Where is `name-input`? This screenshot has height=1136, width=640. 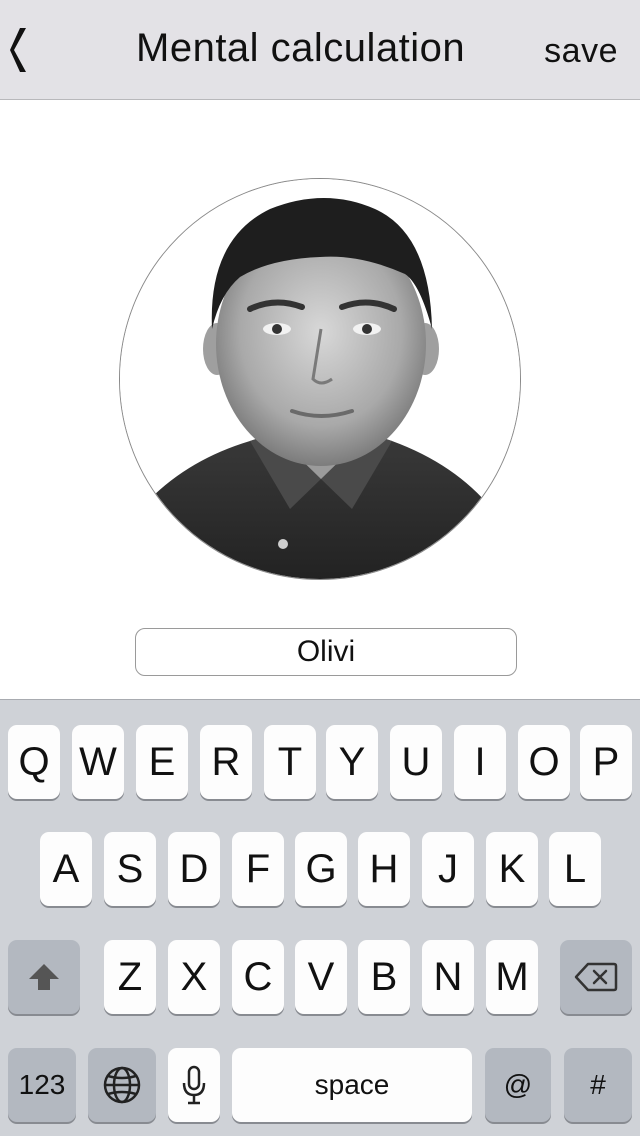
name-input is located at coordinates (326, 652).